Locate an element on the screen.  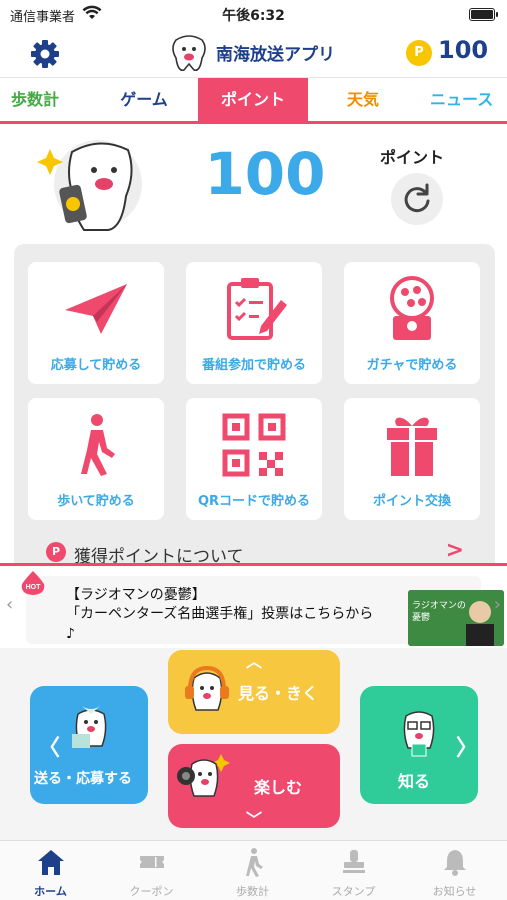
bottom-tab-label: スタンプ is located at coordinates (353, 891).